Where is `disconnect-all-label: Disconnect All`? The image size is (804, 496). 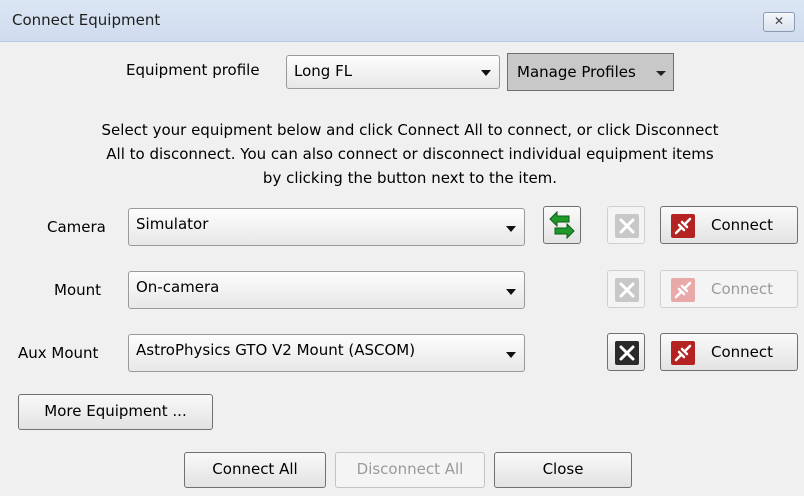
disconnect-all-label: Disconnect All is located at coordinates (410, 469).